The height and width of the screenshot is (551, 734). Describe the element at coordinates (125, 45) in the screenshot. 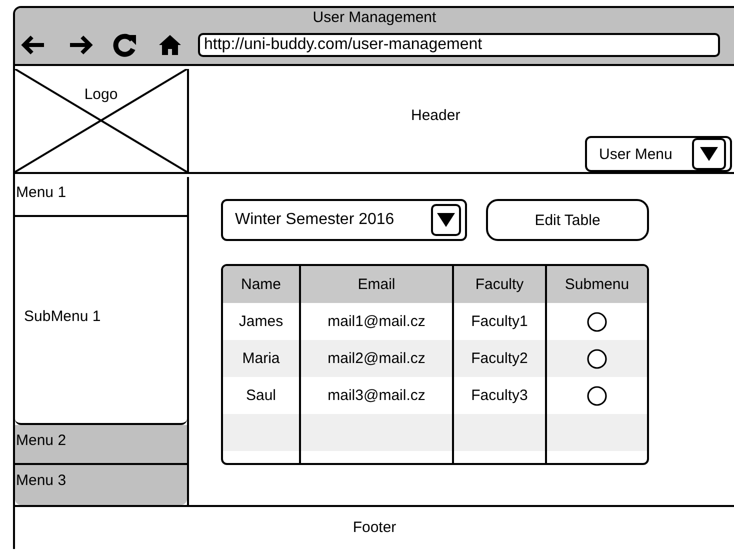

I see `reload-icon` at that location.